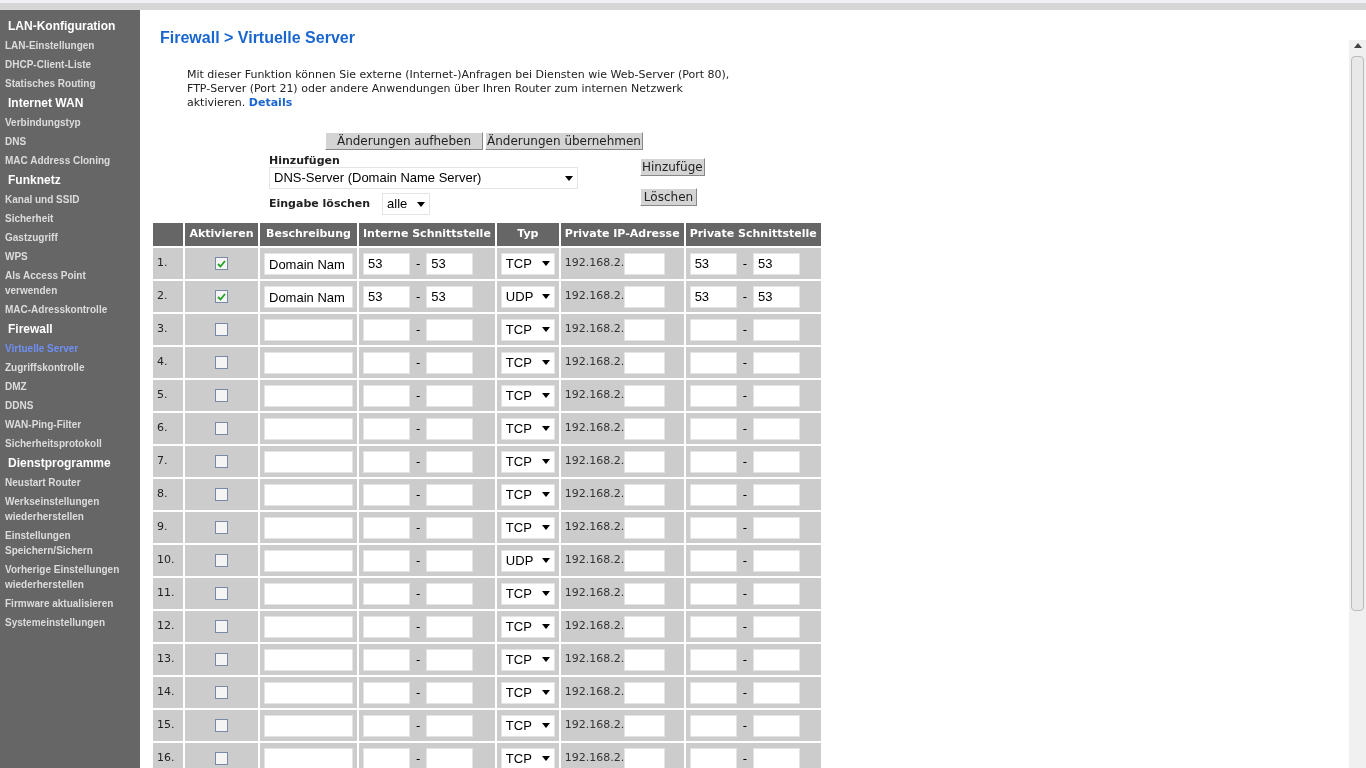 This screenshot has width=1366, height=768. What do you see at coordinates (70, 237) in the screenshot?
I see `sidebar-link: Gastzugriff` at bounding box center [70, 237].